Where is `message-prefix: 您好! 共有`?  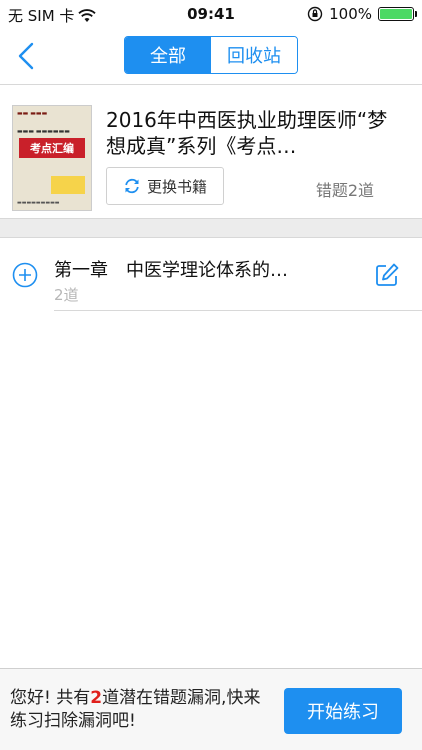 message-prefix: 您好! 共有 is located at coordinates (50, 698).